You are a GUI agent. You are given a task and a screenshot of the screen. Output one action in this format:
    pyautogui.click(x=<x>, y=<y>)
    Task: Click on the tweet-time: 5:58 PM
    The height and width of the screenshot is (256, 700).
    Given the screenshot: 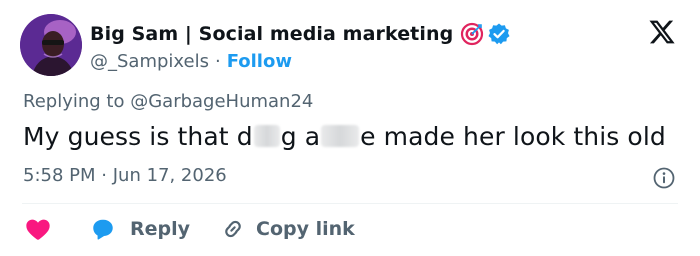 What is the action you would take?
    pyautogui.click(x=59, y=175)
    